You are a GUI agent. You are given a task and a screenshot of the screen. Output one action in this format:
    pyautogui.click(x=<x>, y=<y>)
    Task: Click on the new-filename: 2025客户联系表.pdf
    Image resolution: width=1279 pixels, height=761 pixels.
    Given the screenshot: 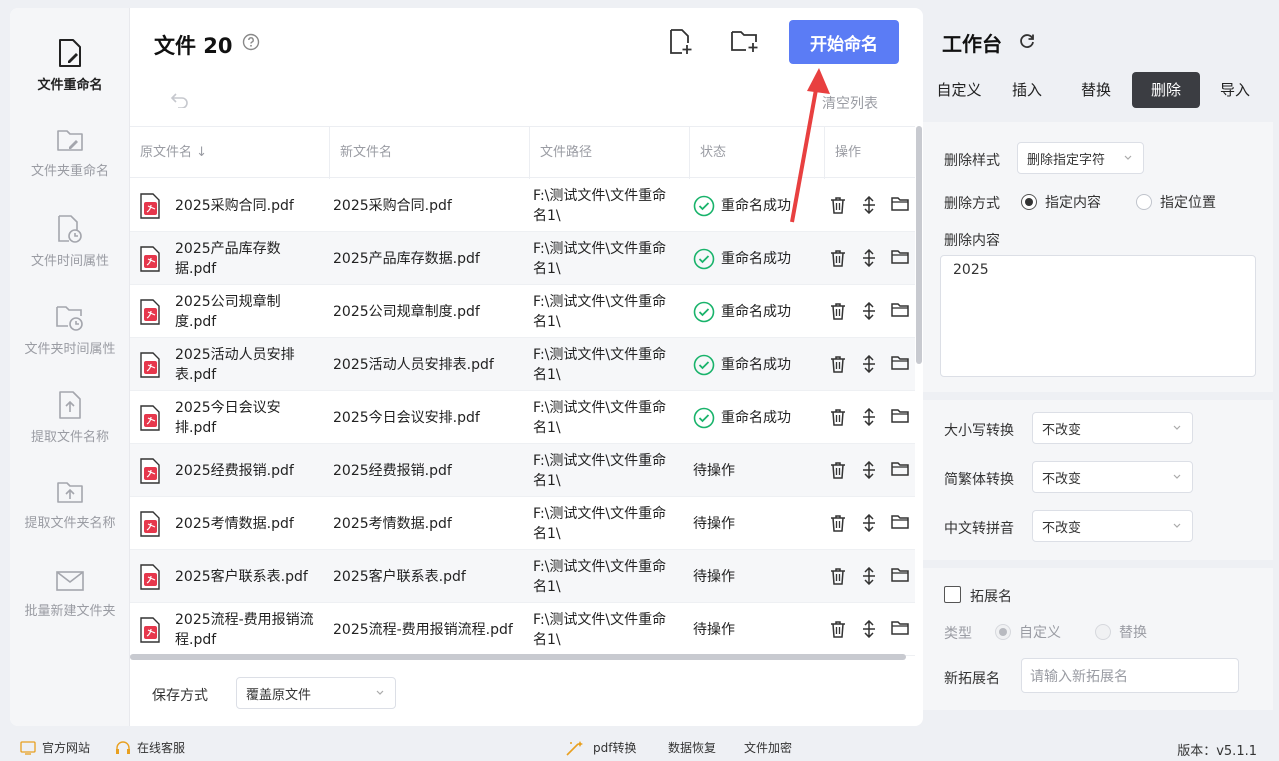 What is the action you would take?
    pyautogui.click(x=399, y=576)
    